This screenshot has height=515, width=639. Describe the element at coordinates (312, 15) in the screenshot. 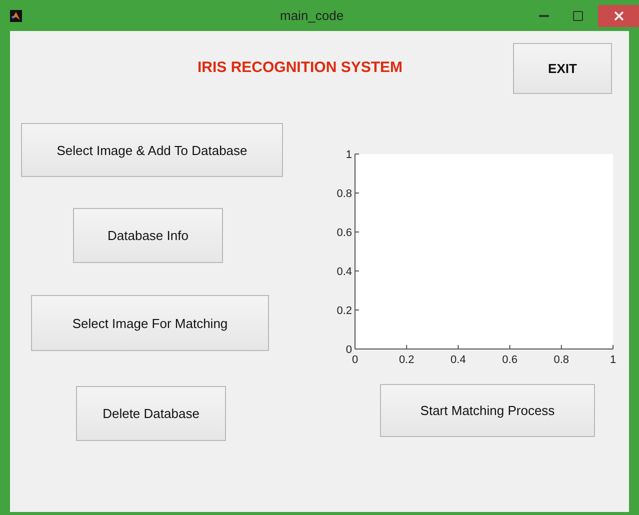

I see `window-title: main_code` at that location.